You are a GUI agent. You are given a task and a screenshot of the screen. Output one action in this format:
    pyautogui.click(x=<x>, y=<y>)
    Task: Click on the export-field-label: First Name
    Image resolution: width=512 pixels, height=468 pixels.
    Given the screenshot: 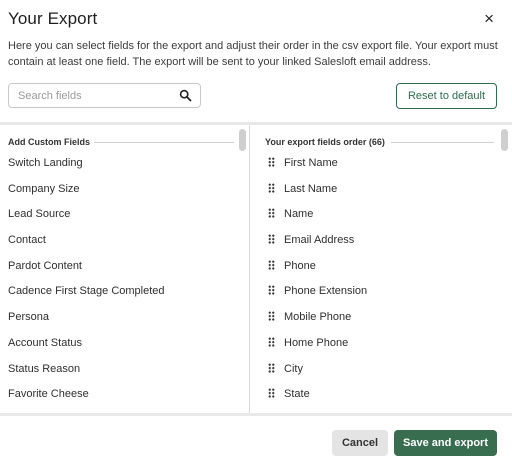 What is the action you would take?
    pyautogui.click(x=311, y=163)
    